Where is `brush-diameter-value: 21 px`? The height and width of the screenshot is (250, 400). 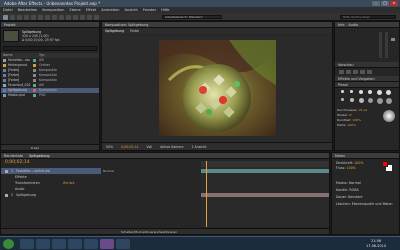 brush-diameter-value: 21 px is located at coordinates (363, 110).